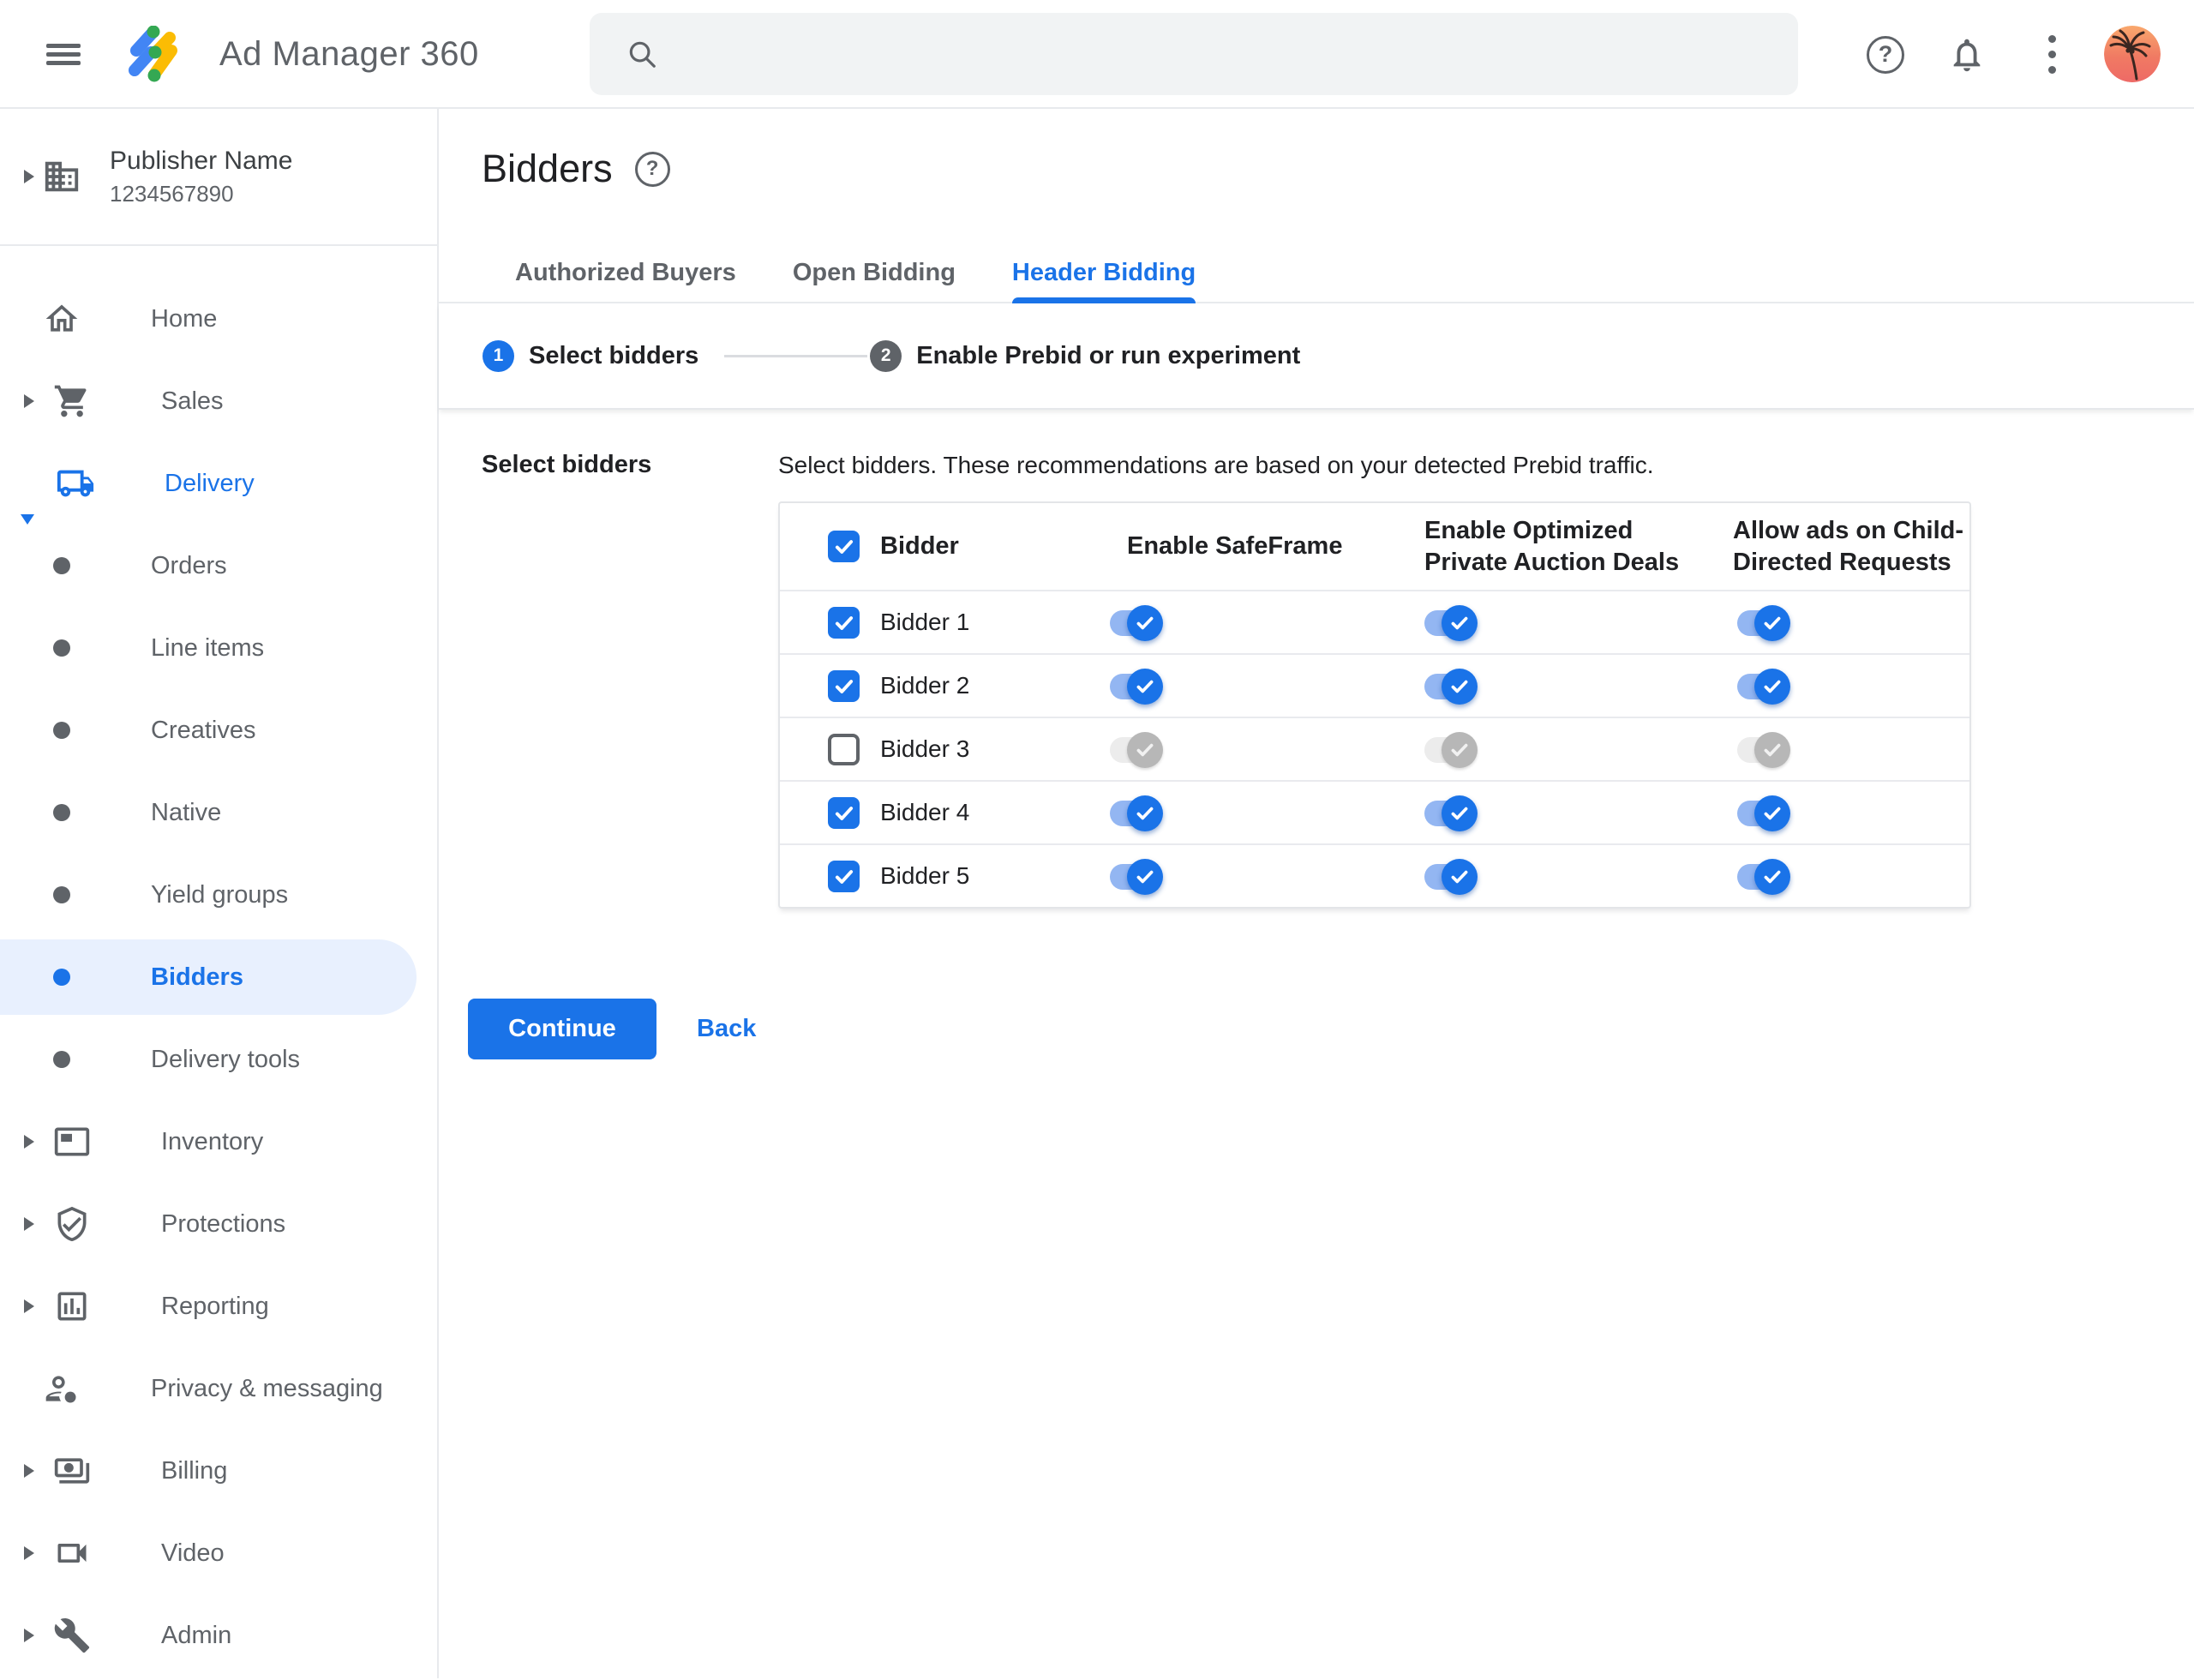 This screenshot has height=1680, width=2194. Describe the element at coordinates (498, 355) in the screenshot. I see `step-1-circle: 1` at that location.